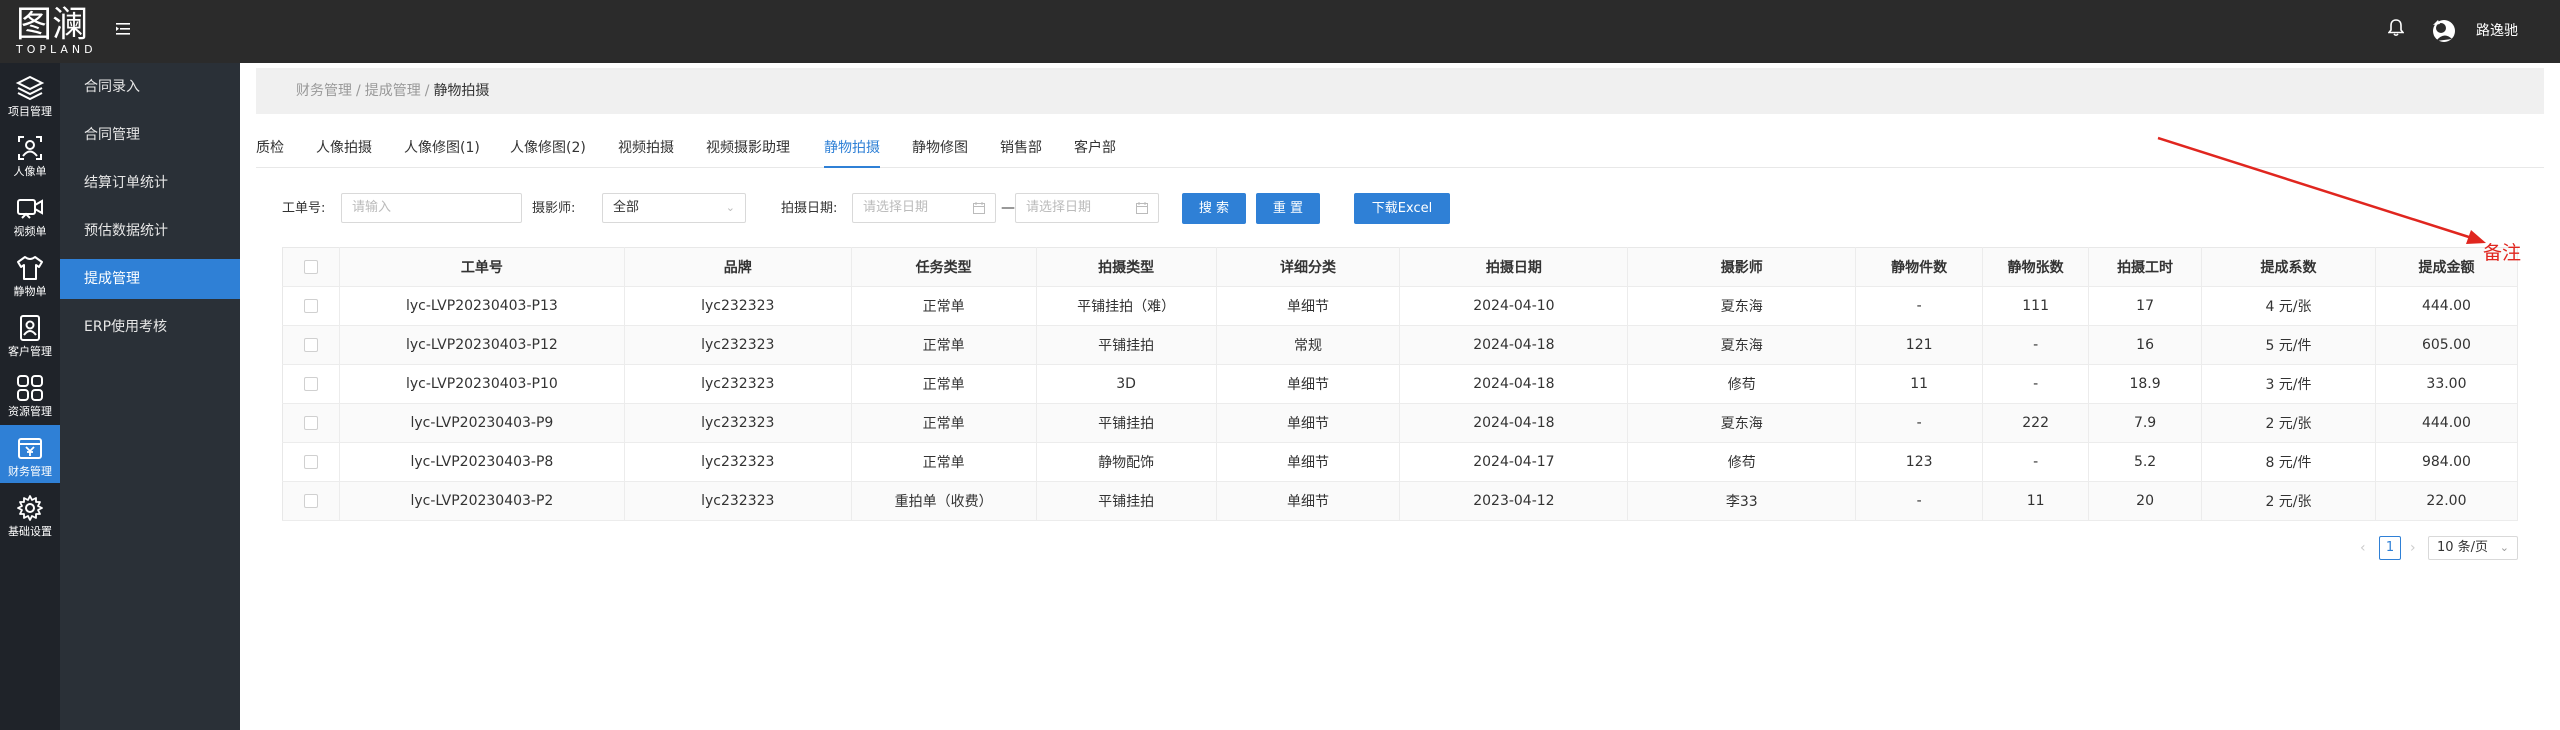 The height and width of the screenshot is (730, 2560). What do you see at coordinates (2445, 32) in the screenshot?
I see `avatar` at bounding box center [2445, 32].